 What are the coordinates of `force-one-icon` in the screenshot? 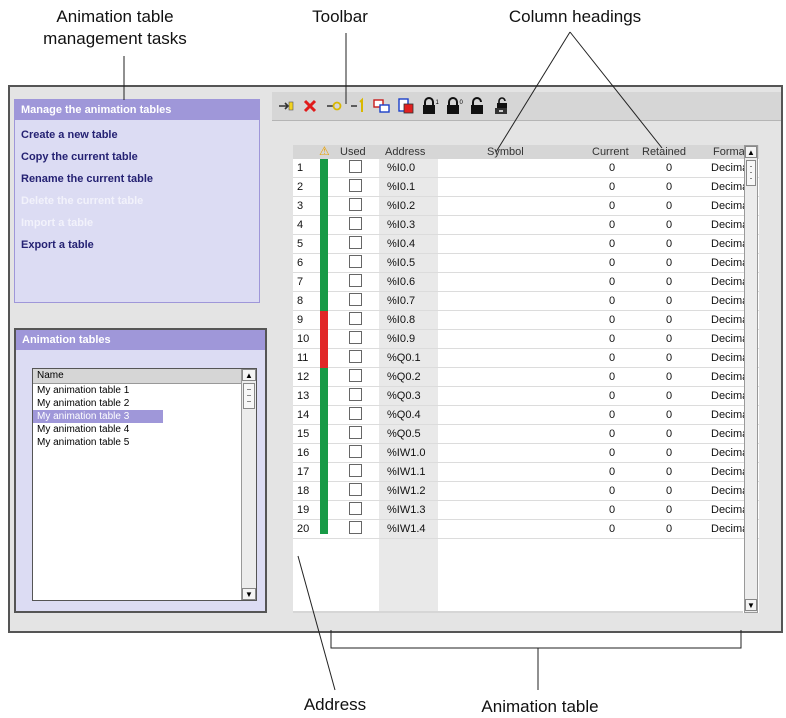 It's located at (358, 106).